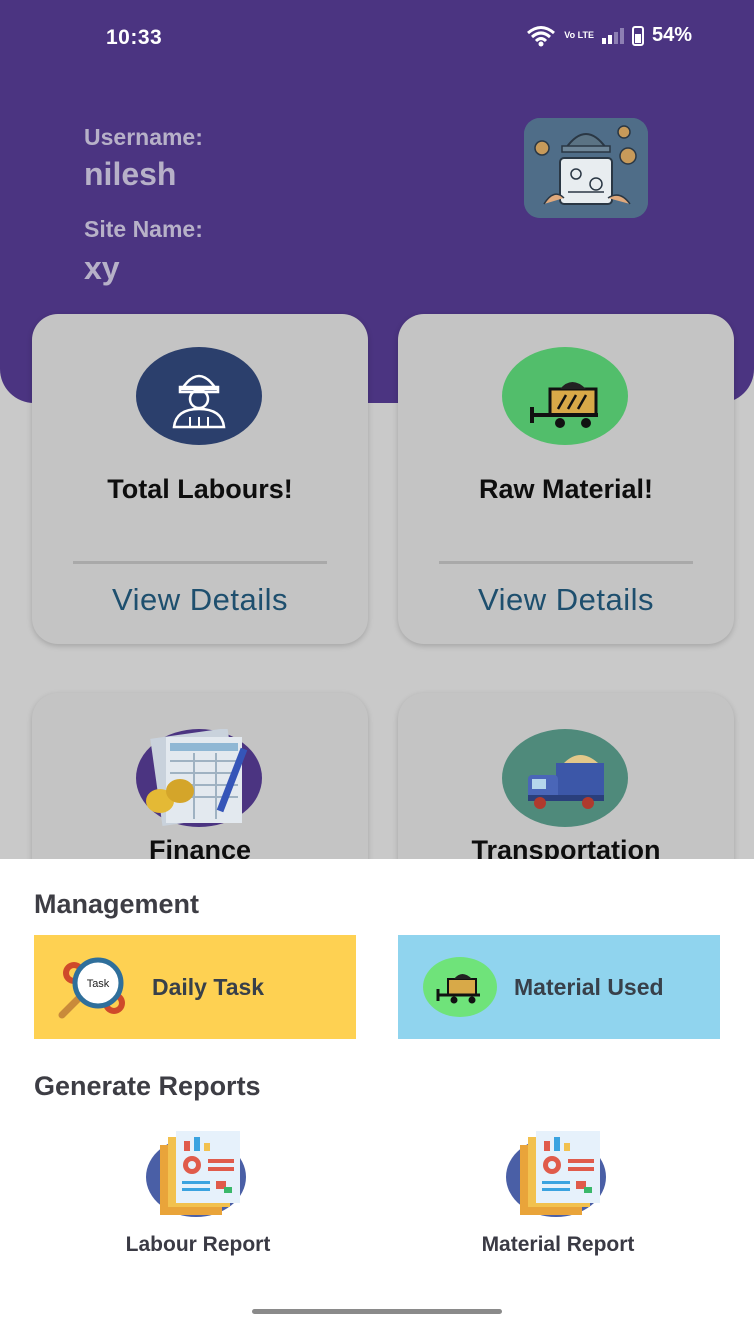  I want to click on cart-icon, so click(565, 396).